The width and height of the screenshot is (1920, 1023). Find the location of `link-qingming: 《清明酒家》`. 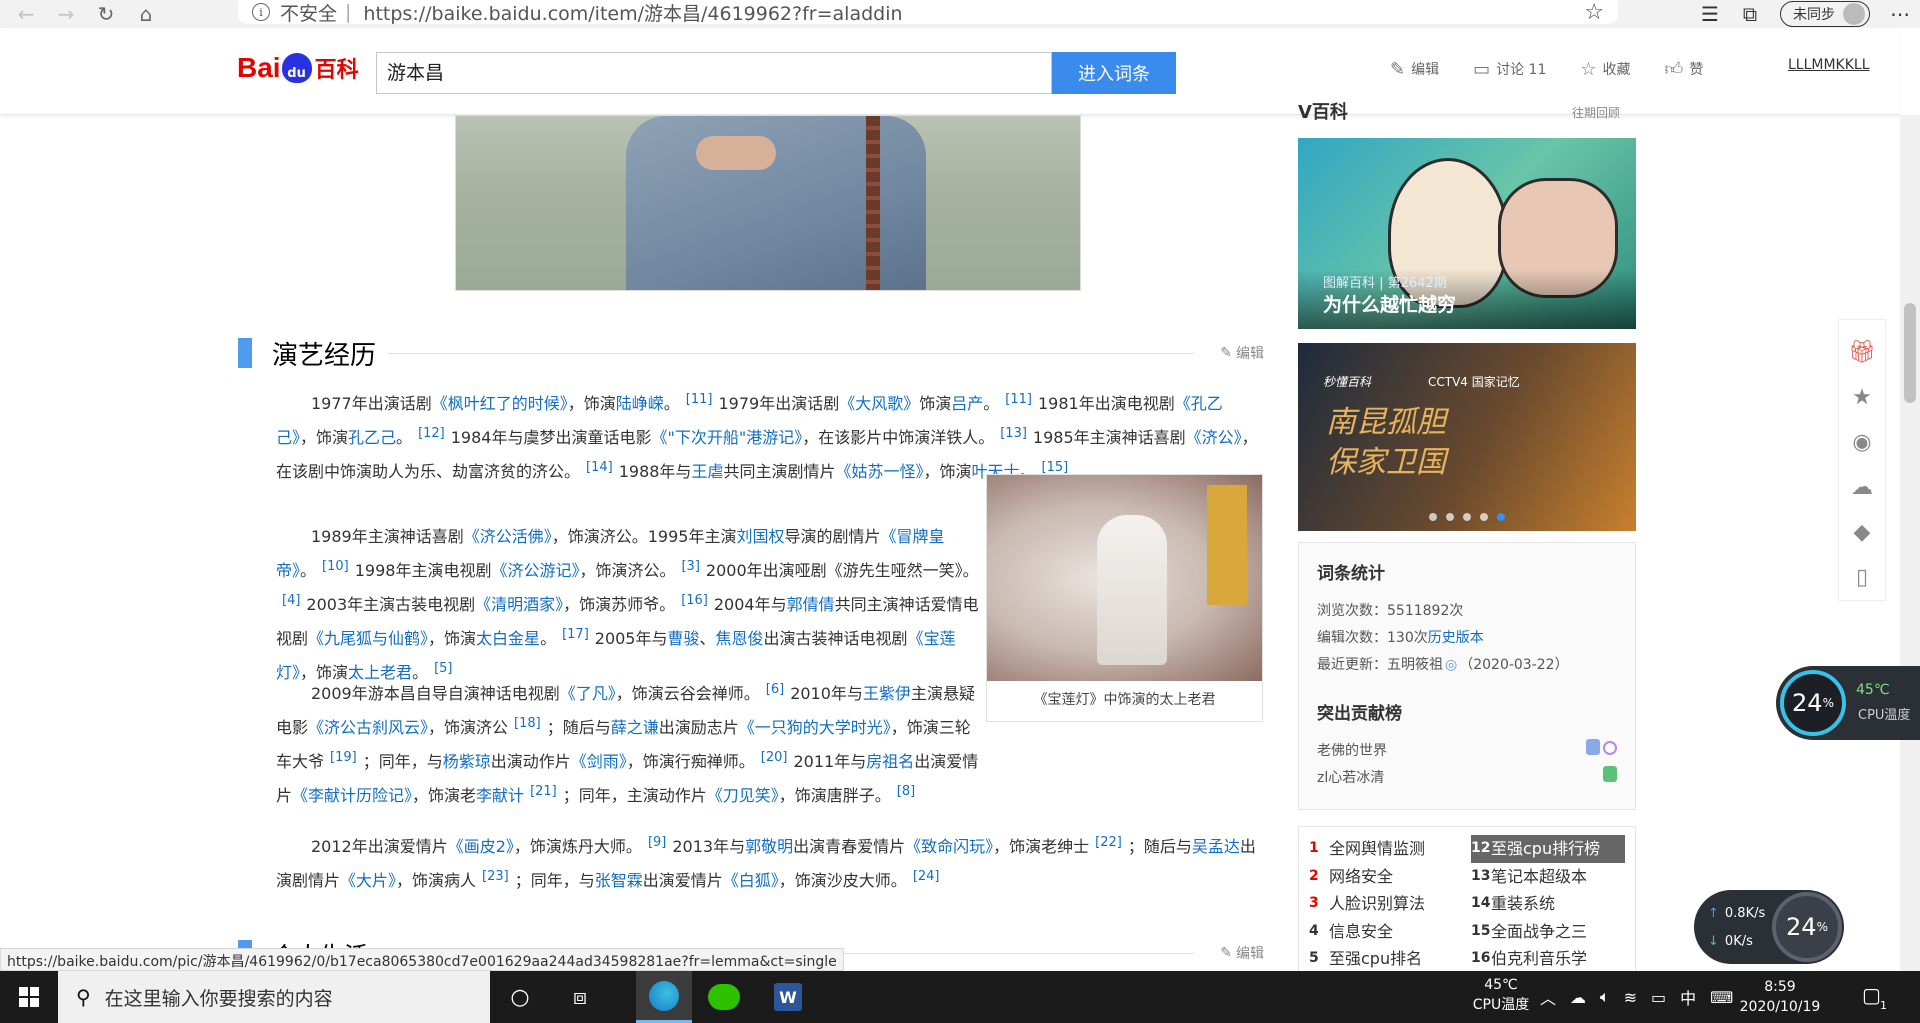

link-qingming: 《清明酒家》 is located at coordinates (519, 604).